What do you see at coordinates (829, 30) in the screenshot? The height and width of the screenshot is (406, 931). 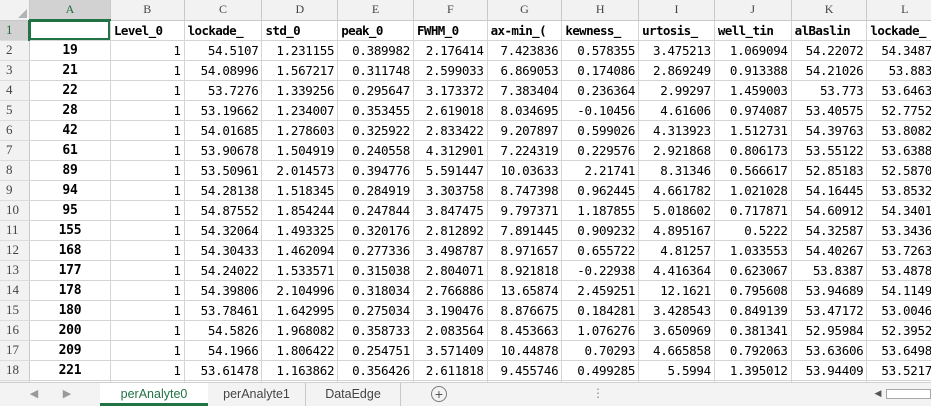 I see `header-cell: alBaslin` at bounding box center [829, 30].